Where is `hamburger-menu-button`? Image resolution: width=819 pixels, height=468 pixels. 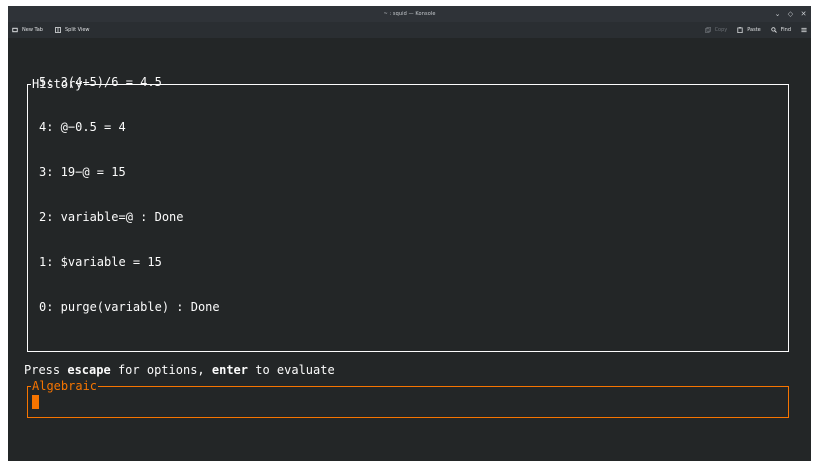 hamburger-menu-button is located at coordinates (804, 30).